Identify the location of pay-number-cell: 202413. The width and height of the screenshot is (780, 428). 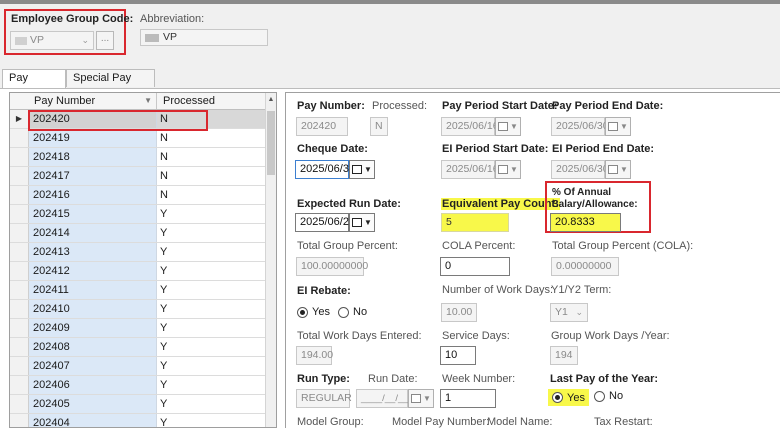
(93, 252).